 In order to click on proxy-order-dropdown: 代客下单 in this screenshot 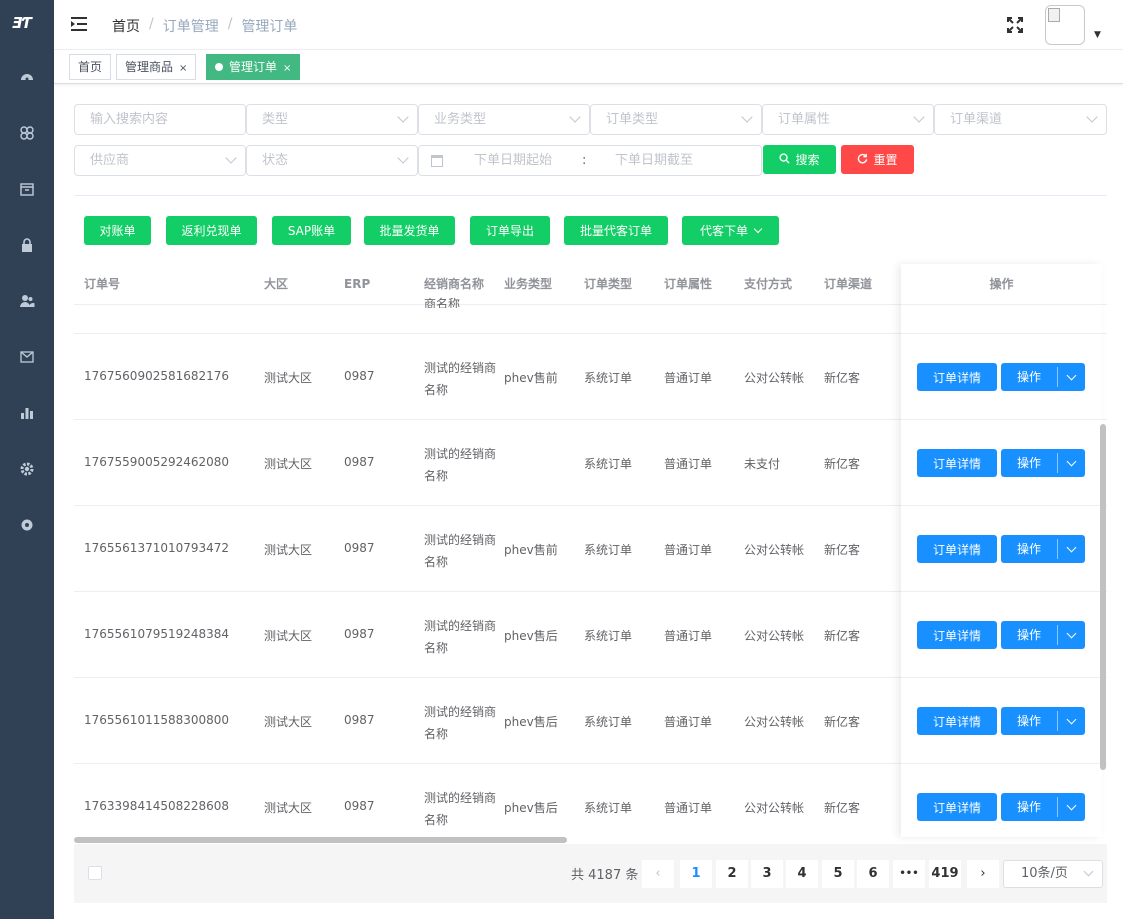, I will do `click(730, 230)`.